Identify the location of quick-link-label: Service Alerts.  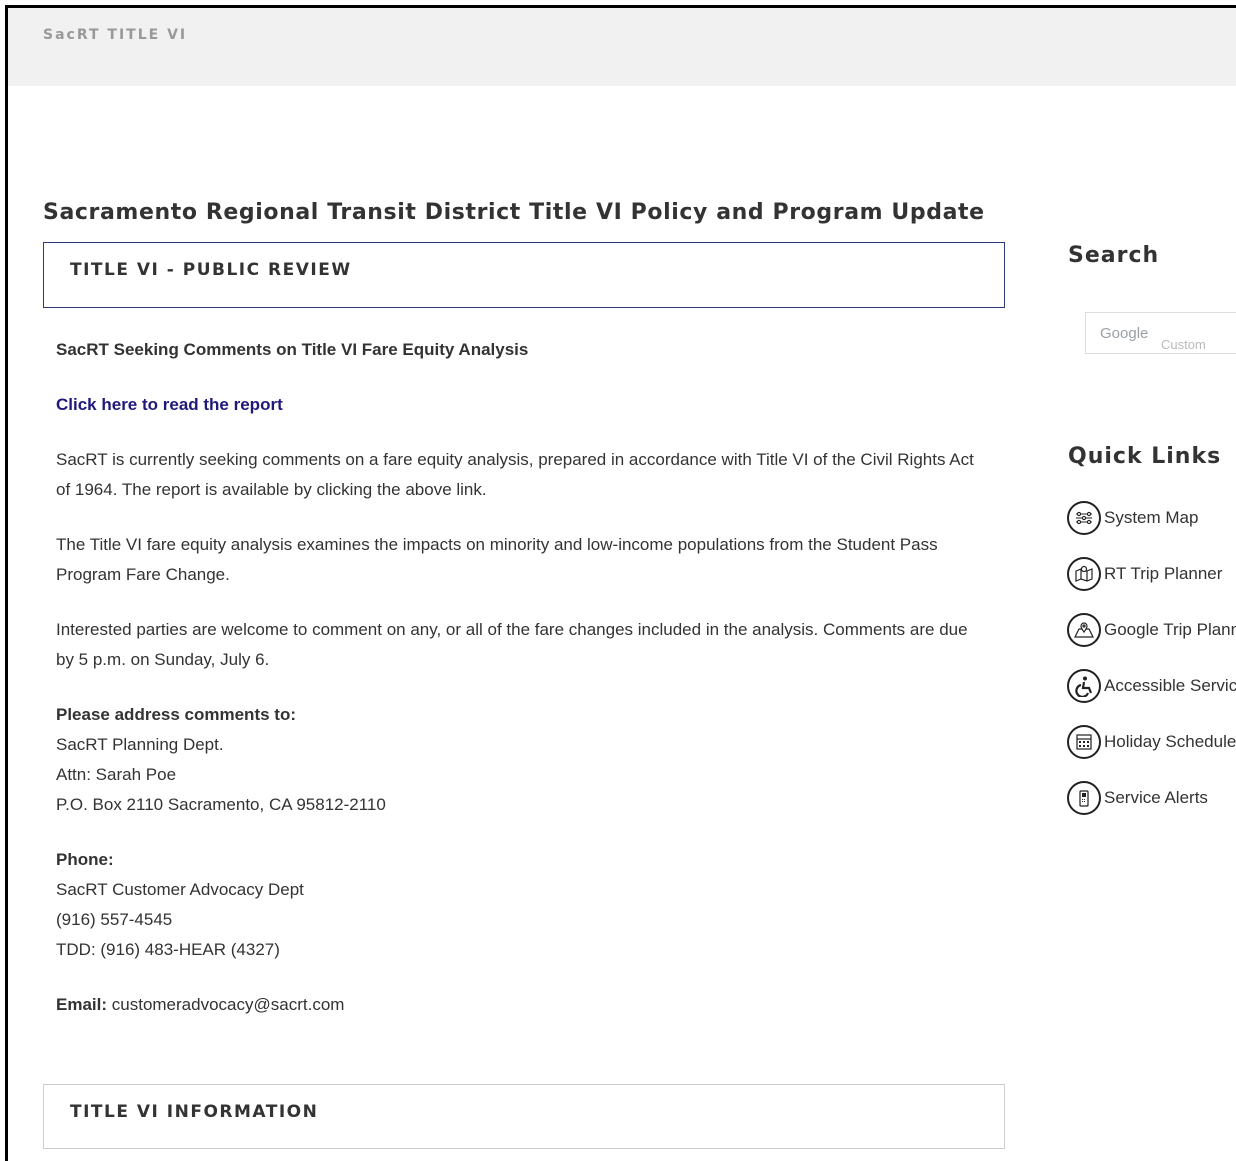
(1156, 797).